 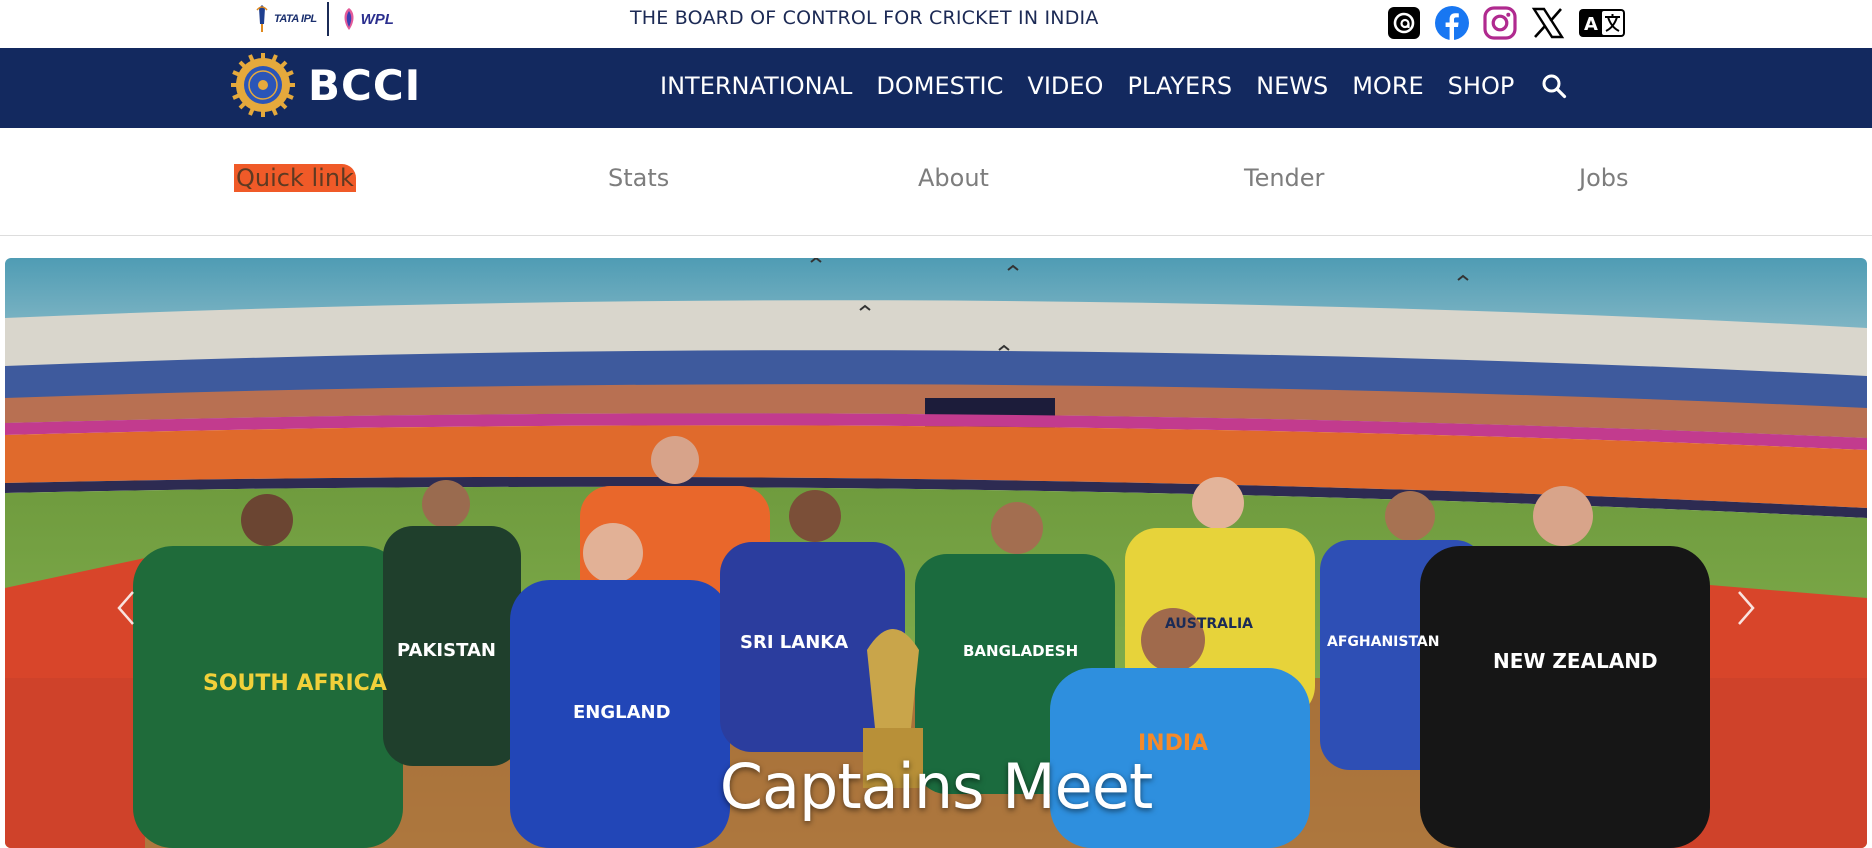 I want to click on translate-icon: A, so click(x=1602, y=23).